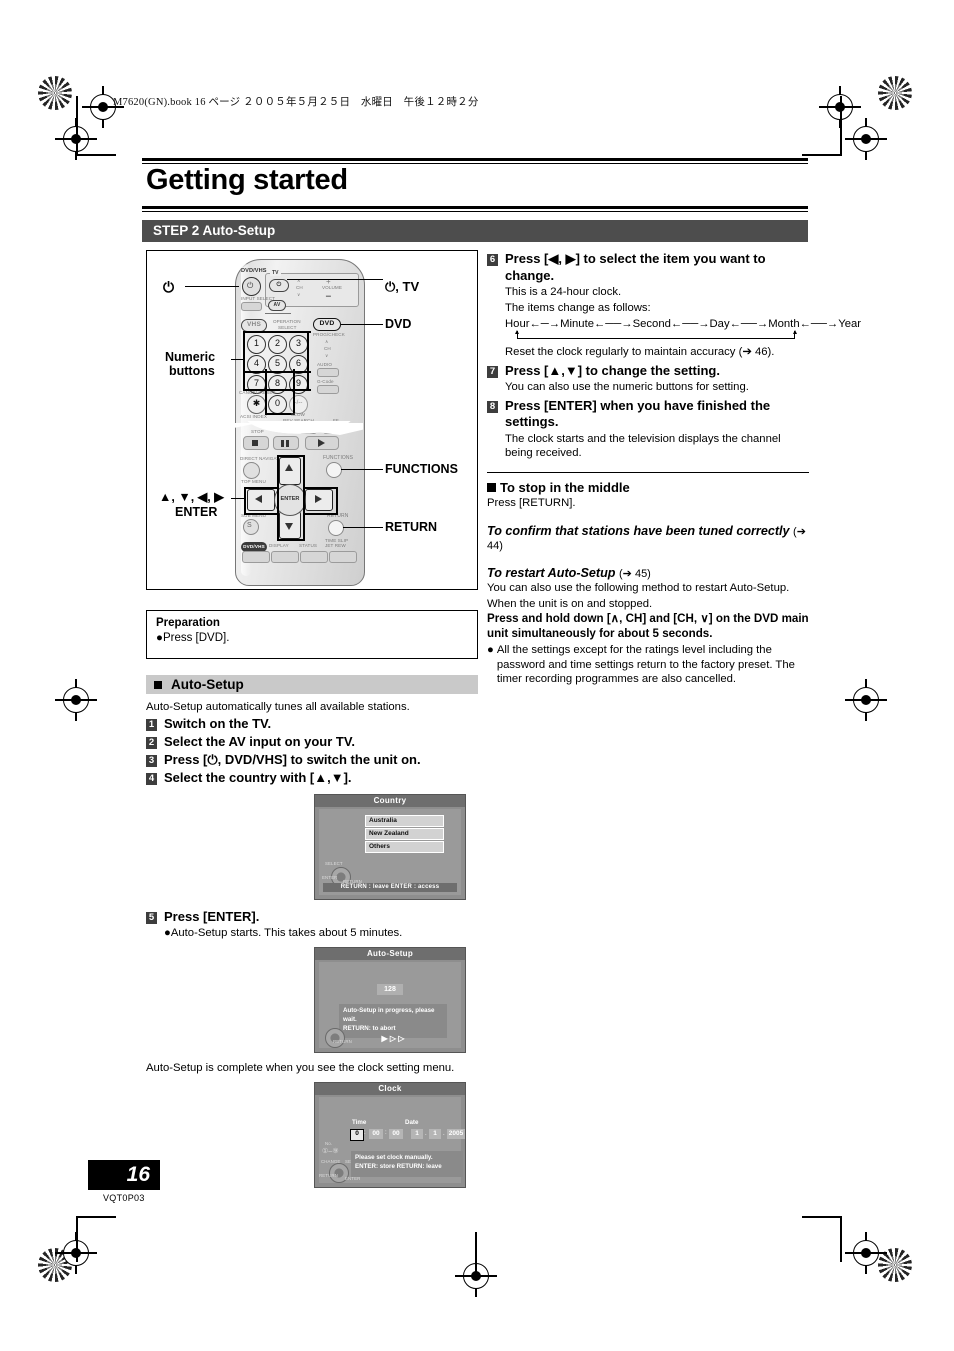  Describe the element at coordinates (363, 528) in the screenshot. I see `callout-lead-return` at that location.